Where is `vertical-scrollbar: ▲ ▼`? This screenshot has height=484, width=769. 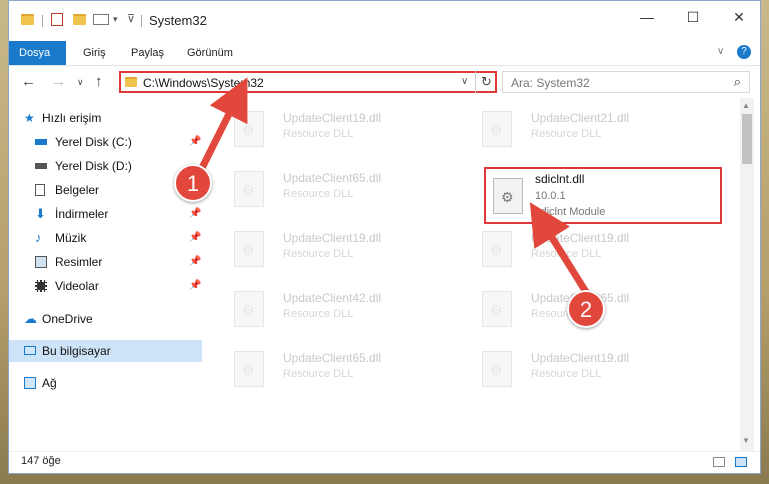
vertical-scrollbar: ▲ ▼ is located at coordinates (747, 274).